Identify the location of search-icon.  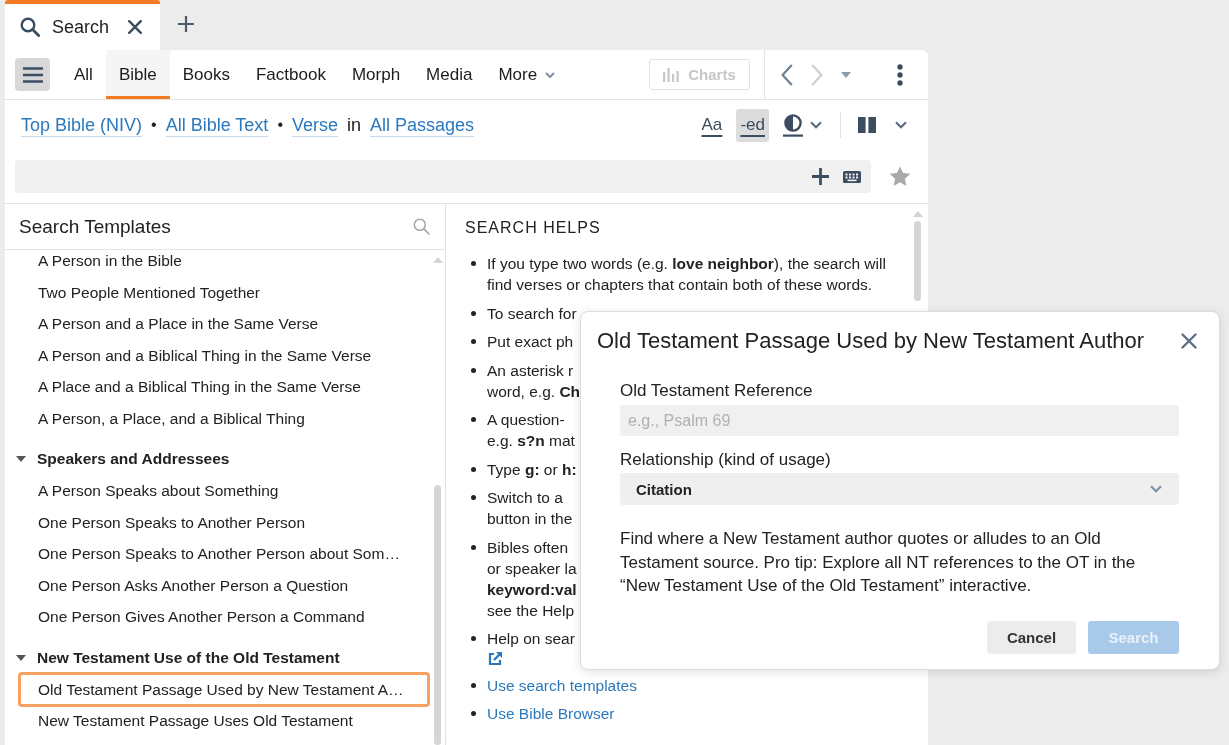
(30, 27).